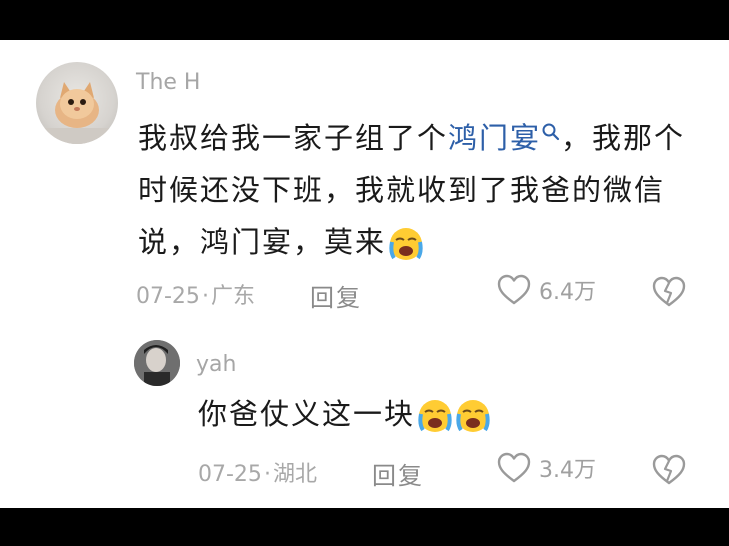 Image resolution: width=729 pixels, height=546 pixels. I want to click on reply-location: 湖北, so click(294, 474).